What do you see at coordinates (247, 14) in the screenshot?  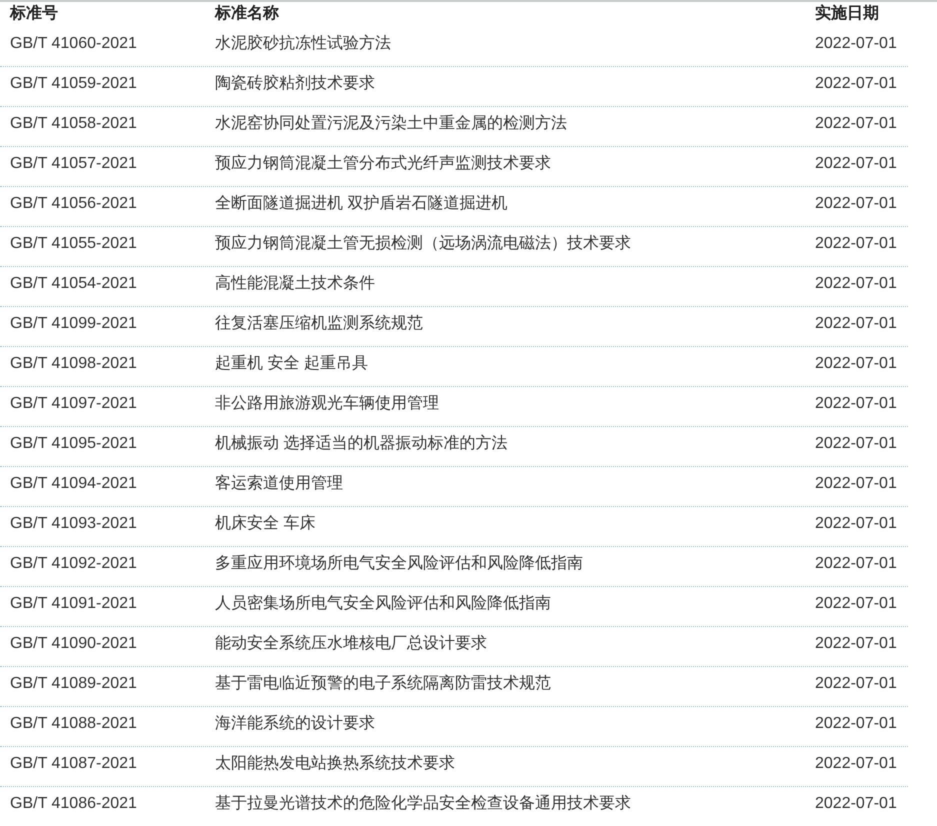 I see `column-header: 标准名称` at bounding box center [247, 14].